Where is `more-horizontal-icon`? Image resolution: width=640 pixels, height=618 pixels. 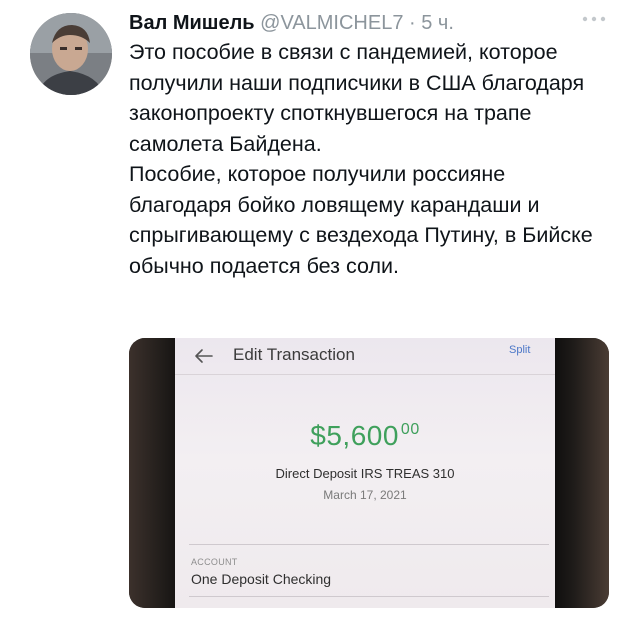 more-horizontal-icon is located at coordinates (594, 19).